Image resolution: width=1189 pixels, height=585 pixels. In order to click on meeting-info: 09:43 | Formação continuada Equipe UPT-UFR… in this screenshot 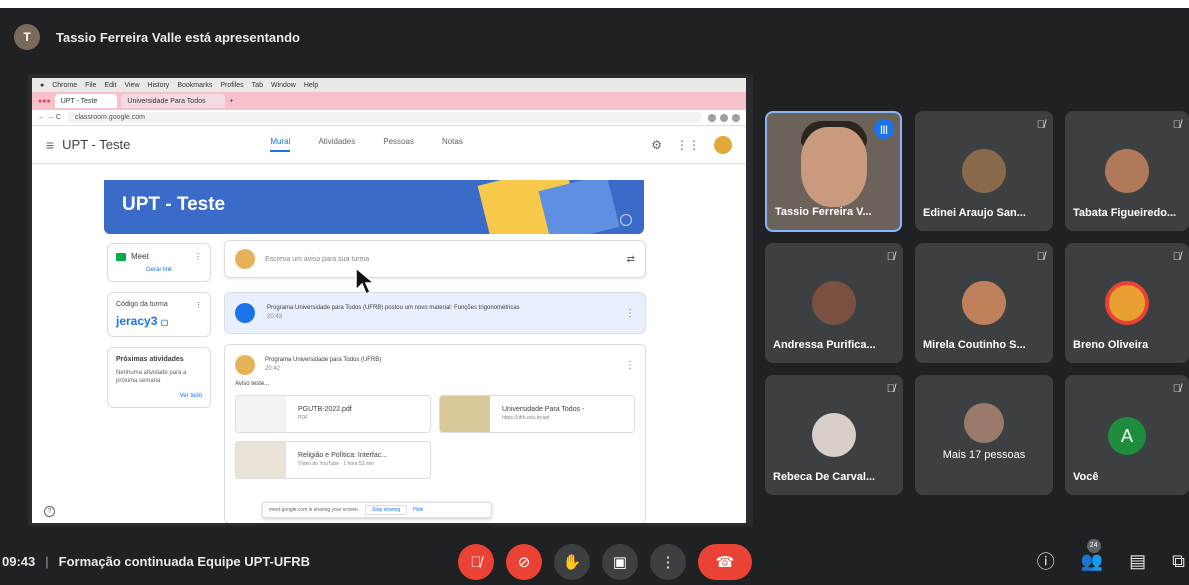, I will do `click(156, 561)`.